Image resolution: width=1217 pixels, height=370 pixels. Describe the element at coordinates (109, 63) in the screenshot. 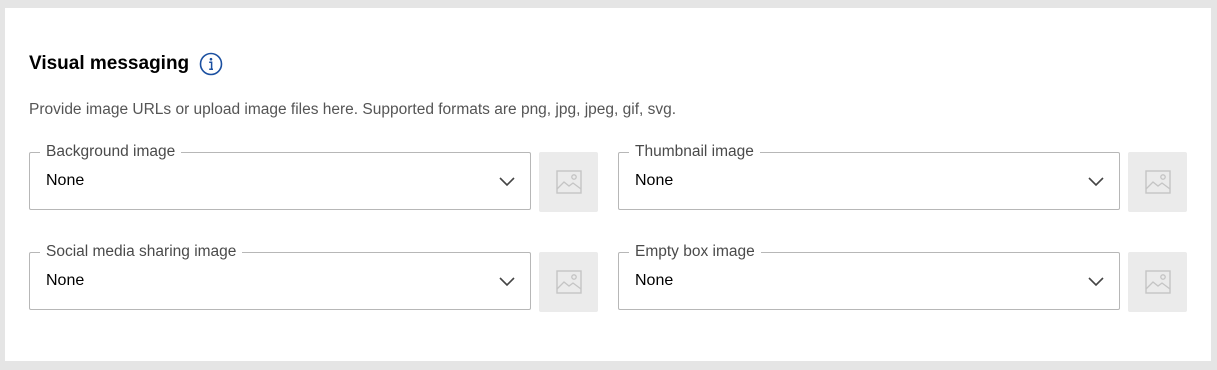

I see `section-title: Visual messaging` at that location.